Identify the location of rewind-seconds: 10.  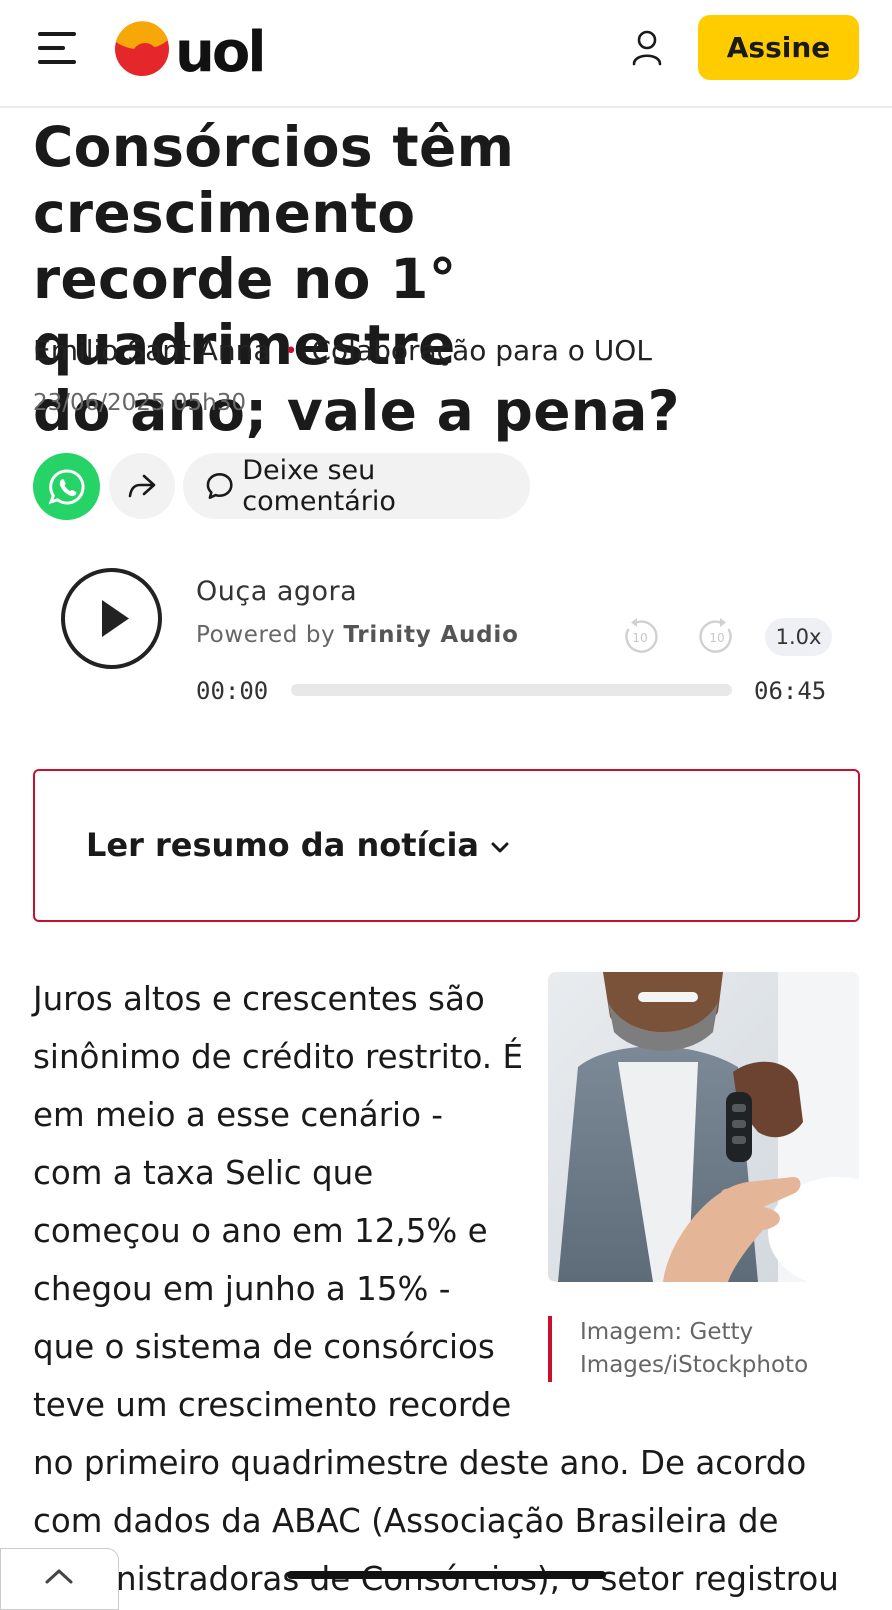
(639, 638).